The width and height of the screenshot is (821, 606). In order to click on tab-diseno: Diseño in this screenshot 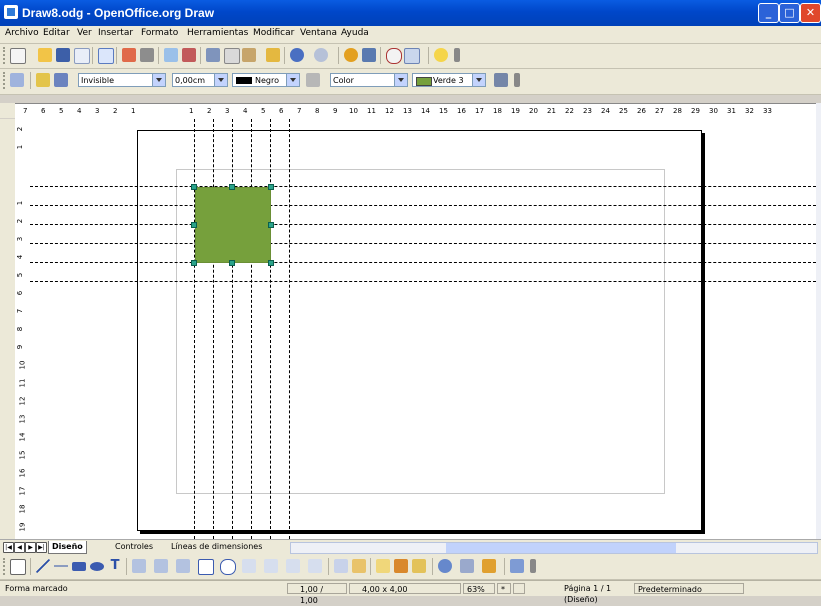, I will do `click(67, 547)`.